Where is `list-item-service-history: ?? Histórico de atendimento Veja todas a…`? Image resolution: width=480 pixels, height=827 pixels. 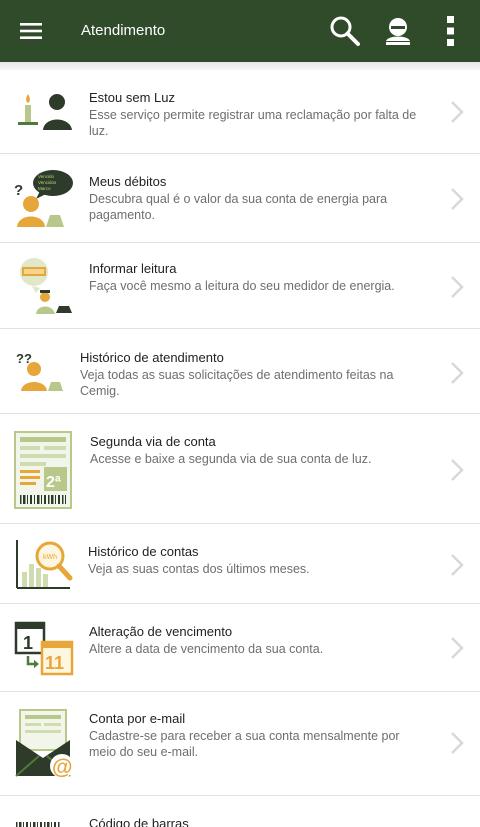 list-item-service-history: ?? Histórico de atendimento Veja todas a… is located at coordinates (240, 371).